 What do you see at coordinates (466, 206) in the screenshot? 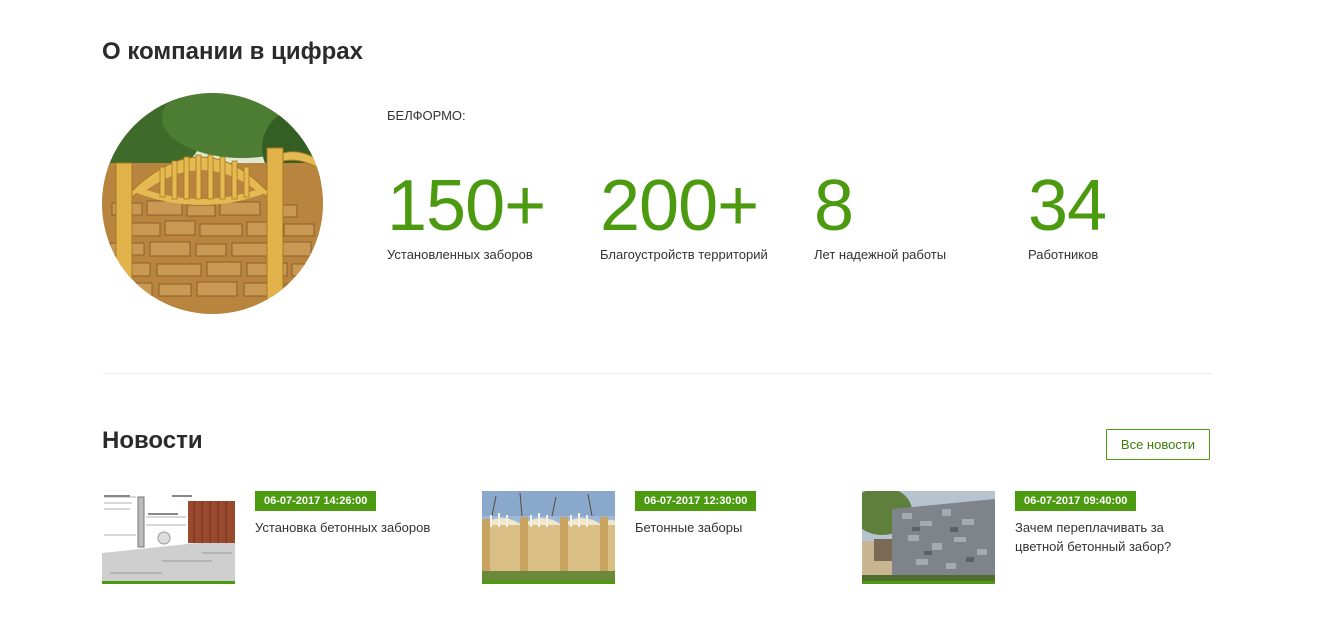
I see `stat-value: 150+` at bounding box center [466, 206].